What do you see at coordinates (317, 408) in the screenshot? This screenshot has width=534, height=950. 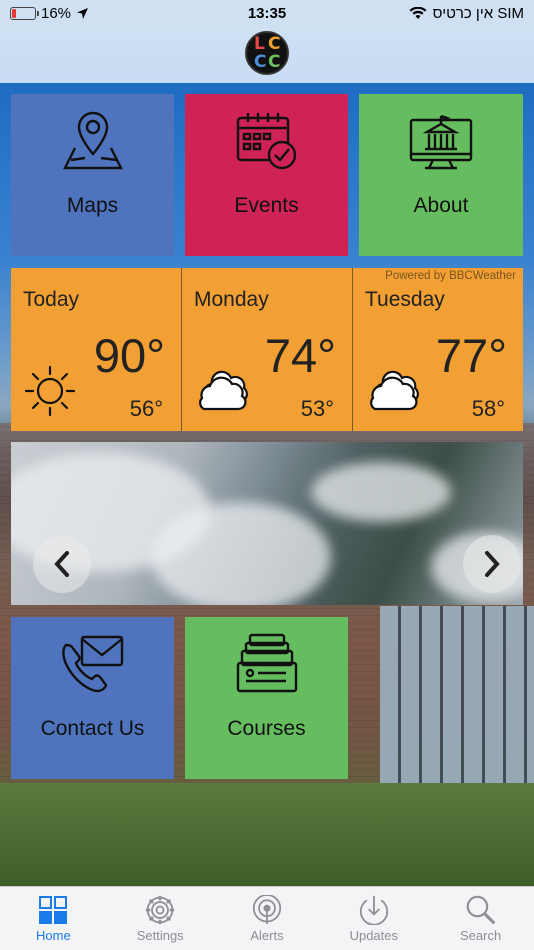 I see `weather-low-temp: 53°` at bounding box center [317, 408].